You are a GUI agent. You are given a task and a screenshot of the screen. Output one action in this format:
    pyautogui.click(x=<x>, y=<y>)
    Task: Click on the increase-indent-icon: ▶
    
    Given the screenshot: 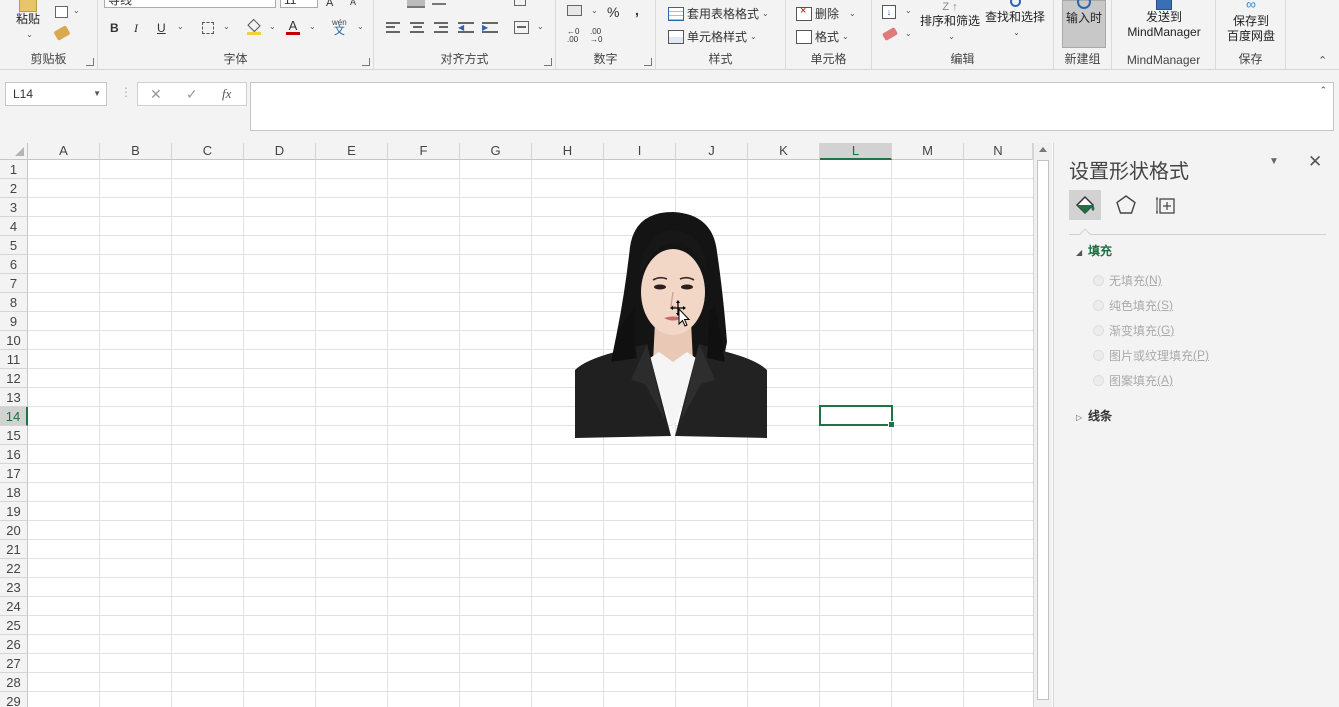 What is the action you would take?
    pyautogui.click(x=490, y=27)
    